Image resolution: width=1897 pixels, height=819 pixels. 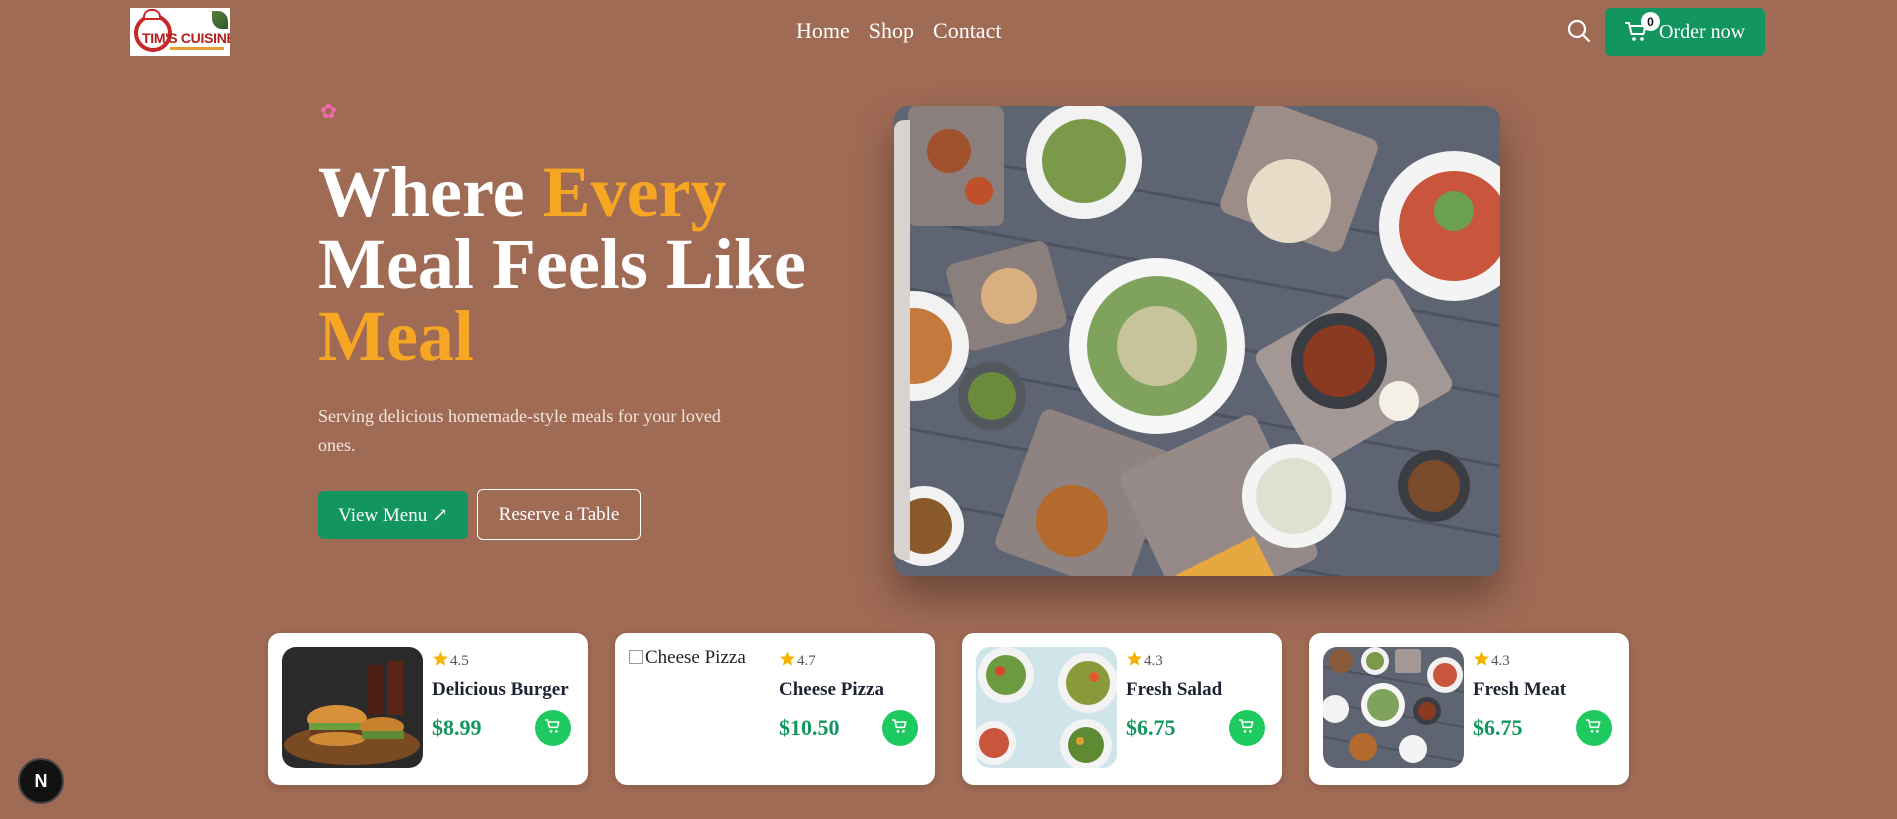 What do you see at coordinates (1046, 707) in the screenshot?
I see `product-image-salad` at bounding box center [1046, 707].